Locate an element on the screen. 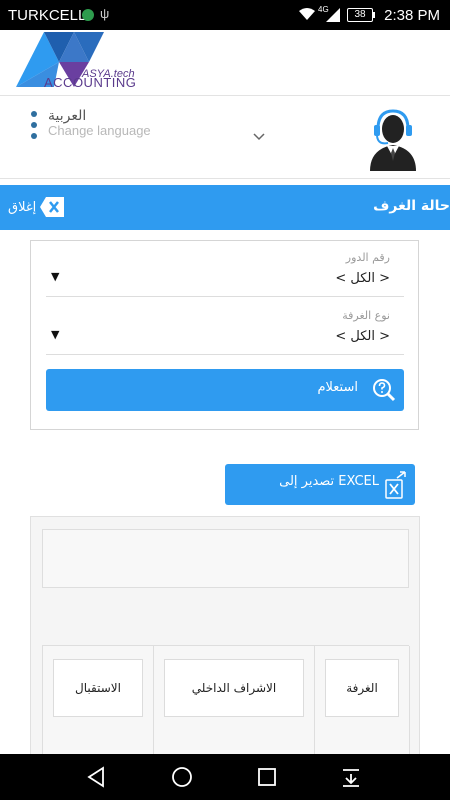  language-native-label: العربية is located at coordinates (67, 116).